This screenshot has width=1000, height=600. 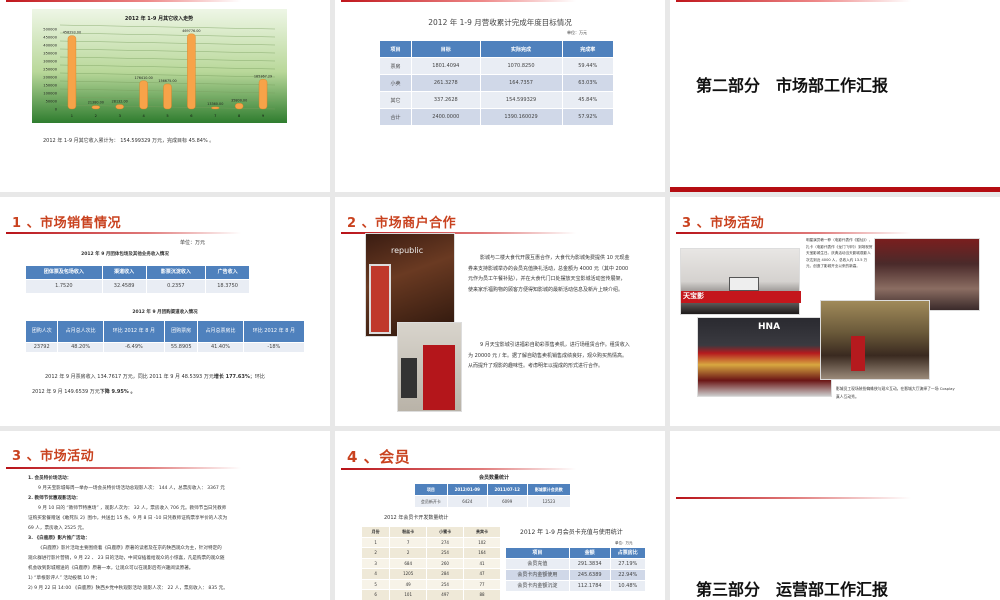 What do you see at coordinates (408, 574) in the screenshot?
I see `table-cell: 1205` at bounding box center [408, 574].